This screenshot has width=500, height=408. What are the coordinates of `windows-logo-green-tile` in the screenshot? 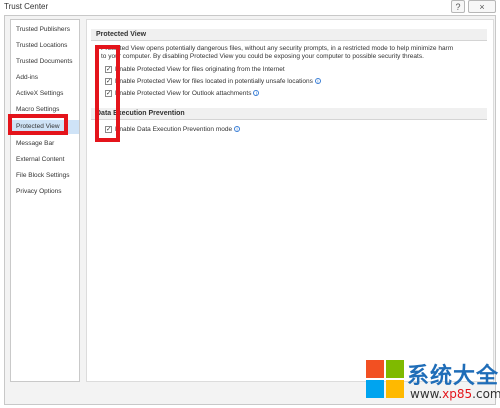 It's located at (395, 369).